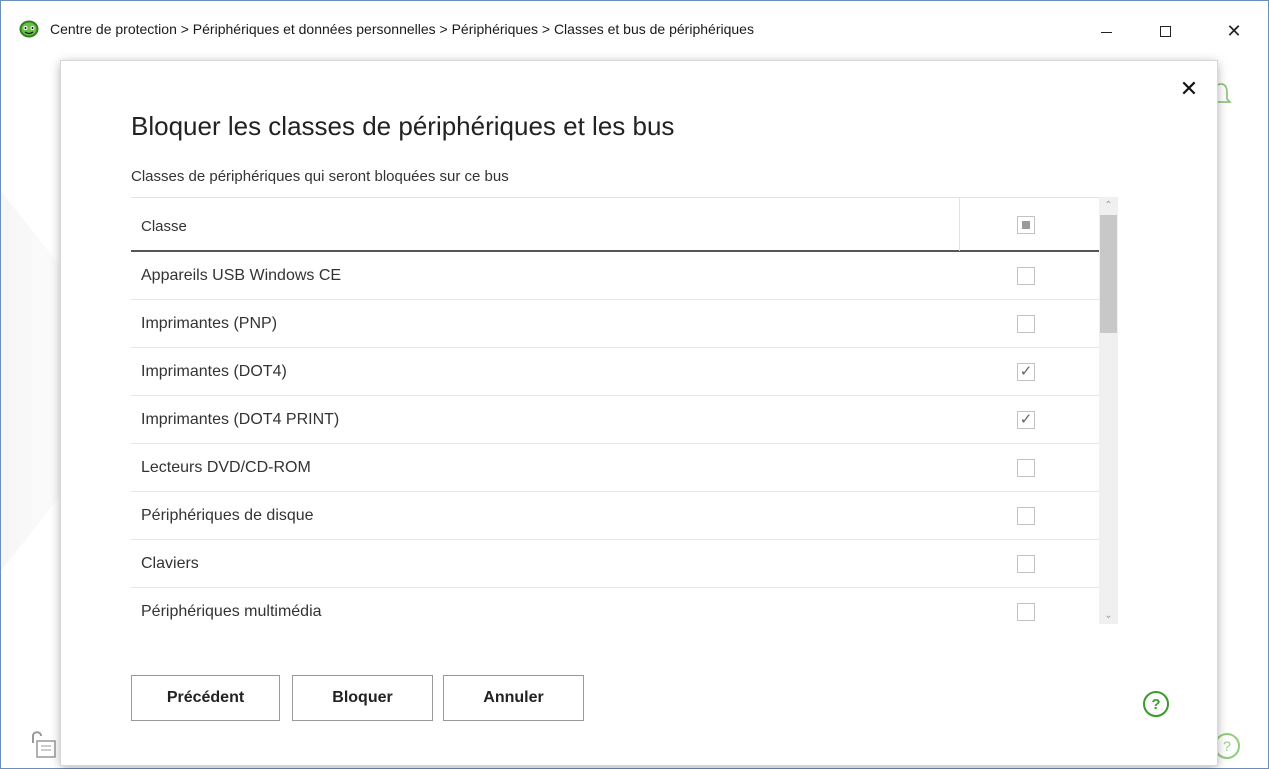 The image size is (1269, 769). I want to click on table-header: Classe, so click(615, 224).